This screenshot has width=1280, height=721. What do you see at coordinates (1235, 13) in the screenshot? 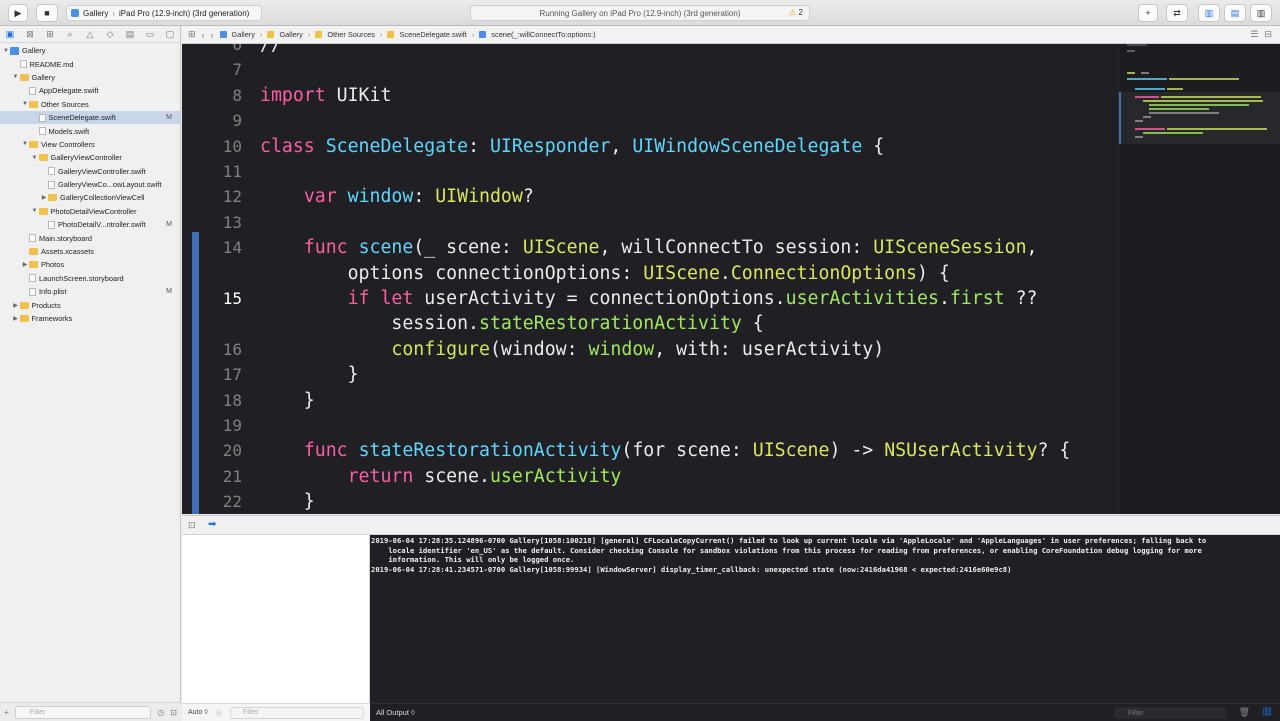
I see `debug-area-toggle-icon: ▤` at bounding box center [1235, 13].